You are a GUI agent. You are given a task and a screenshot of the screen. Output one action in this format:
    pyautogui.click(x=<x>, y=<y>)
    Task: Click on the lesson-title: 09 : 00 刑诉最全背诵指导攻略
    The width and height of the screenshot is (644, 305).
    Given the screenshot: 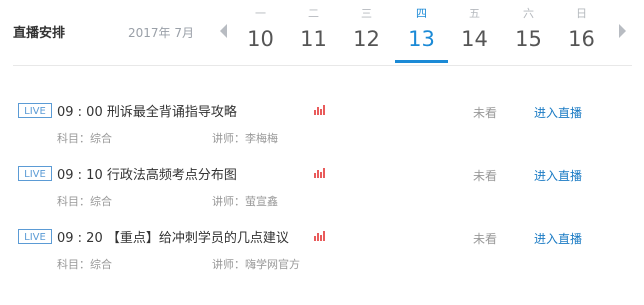 What is the action you would take?
    pyautogui.click(x=147, y=112)
    